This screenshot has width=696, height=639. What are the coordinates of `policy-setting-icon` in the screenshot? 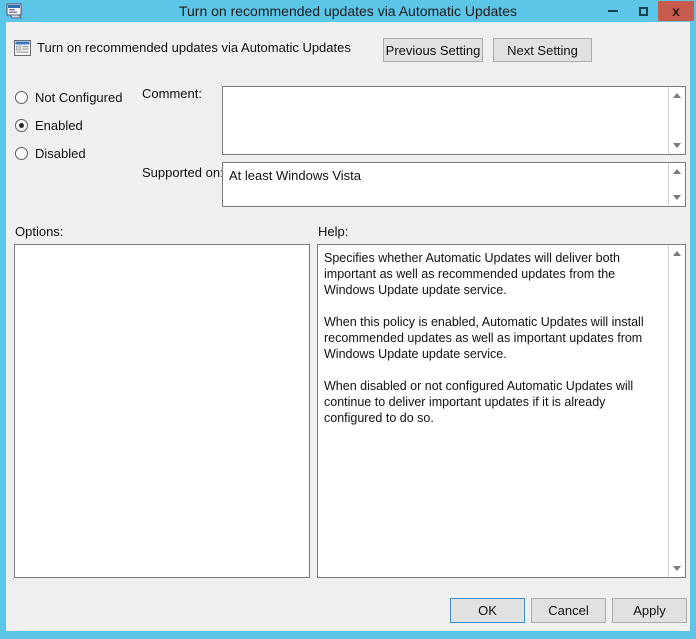 It's located at (22, 48).